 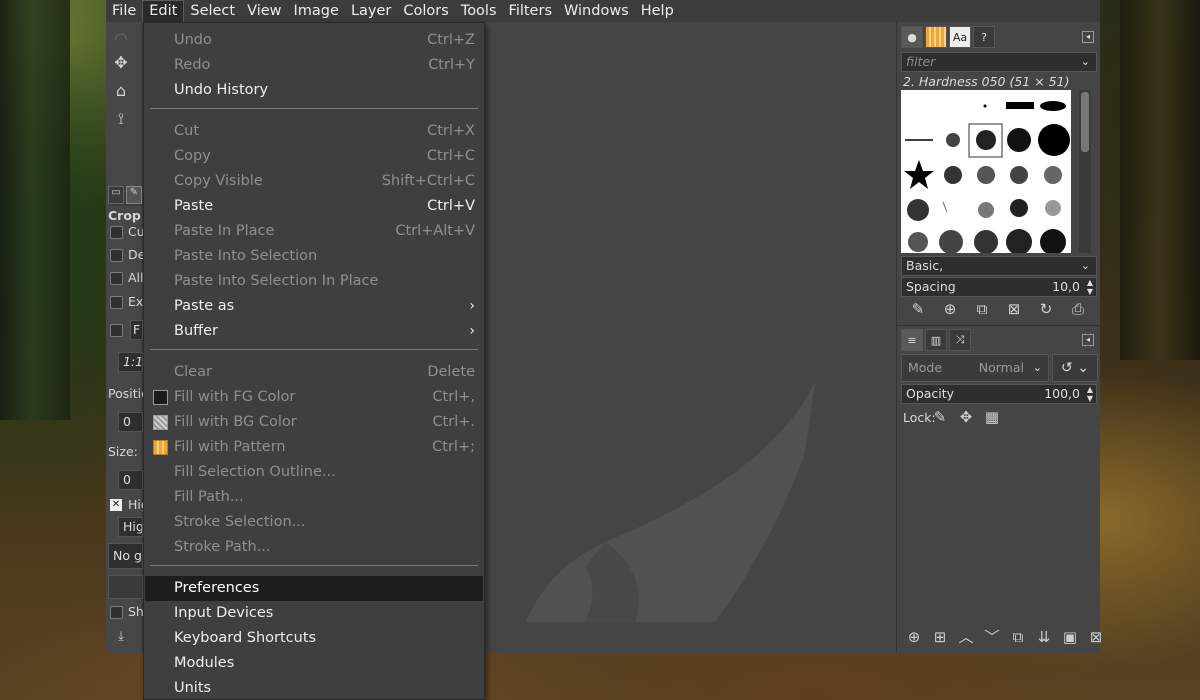 What do you see at coordinates (314, 613) in the screenshot?
I see `menu-item-input-devices: Input Devices` at bounding box center [314, 613].